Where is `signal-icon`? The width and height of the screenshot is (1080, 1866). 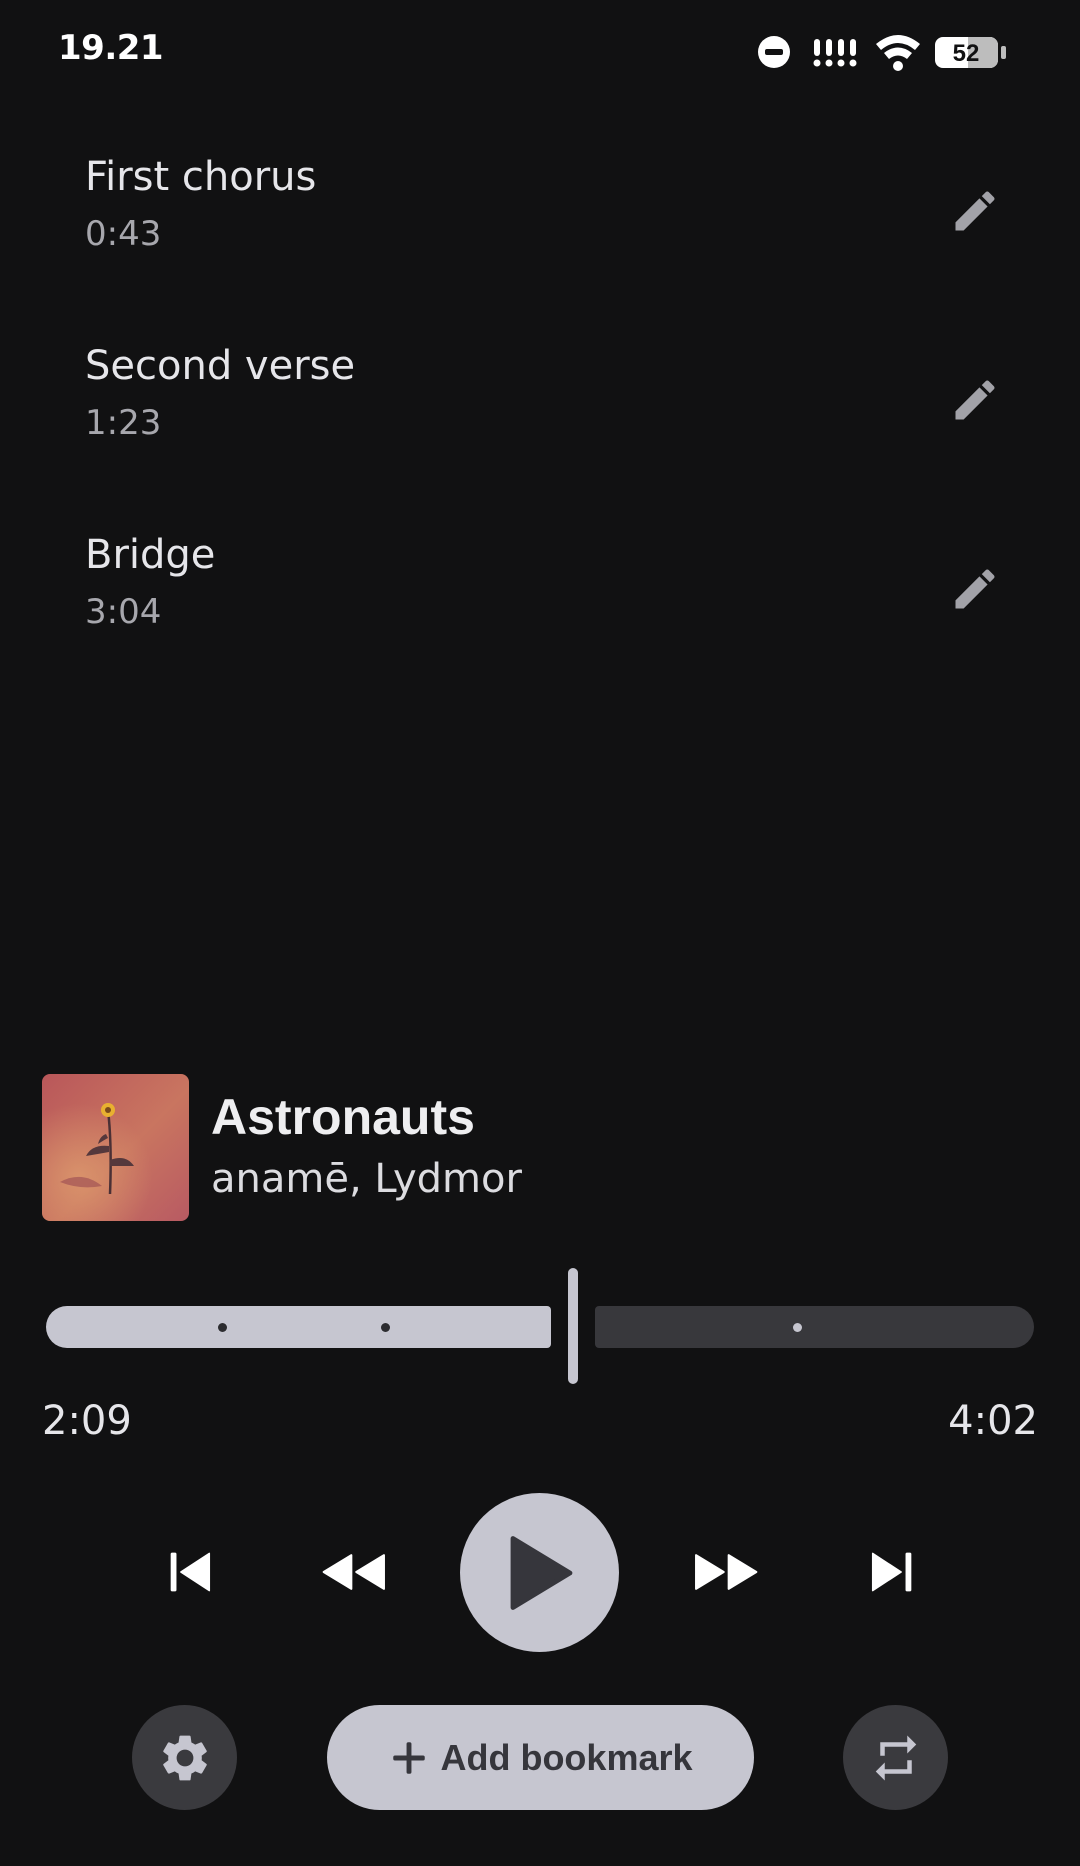 signal-icon is located at coordinates (835, 53).